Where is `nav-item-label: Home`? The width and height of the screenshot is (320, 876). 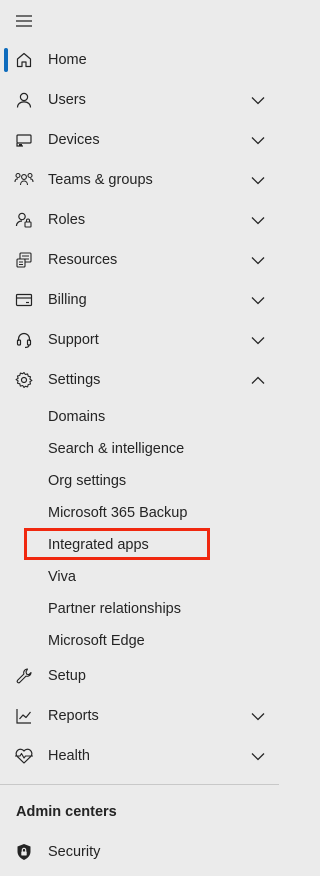
nav-item-label: Home is located at coordinates (67, 60).